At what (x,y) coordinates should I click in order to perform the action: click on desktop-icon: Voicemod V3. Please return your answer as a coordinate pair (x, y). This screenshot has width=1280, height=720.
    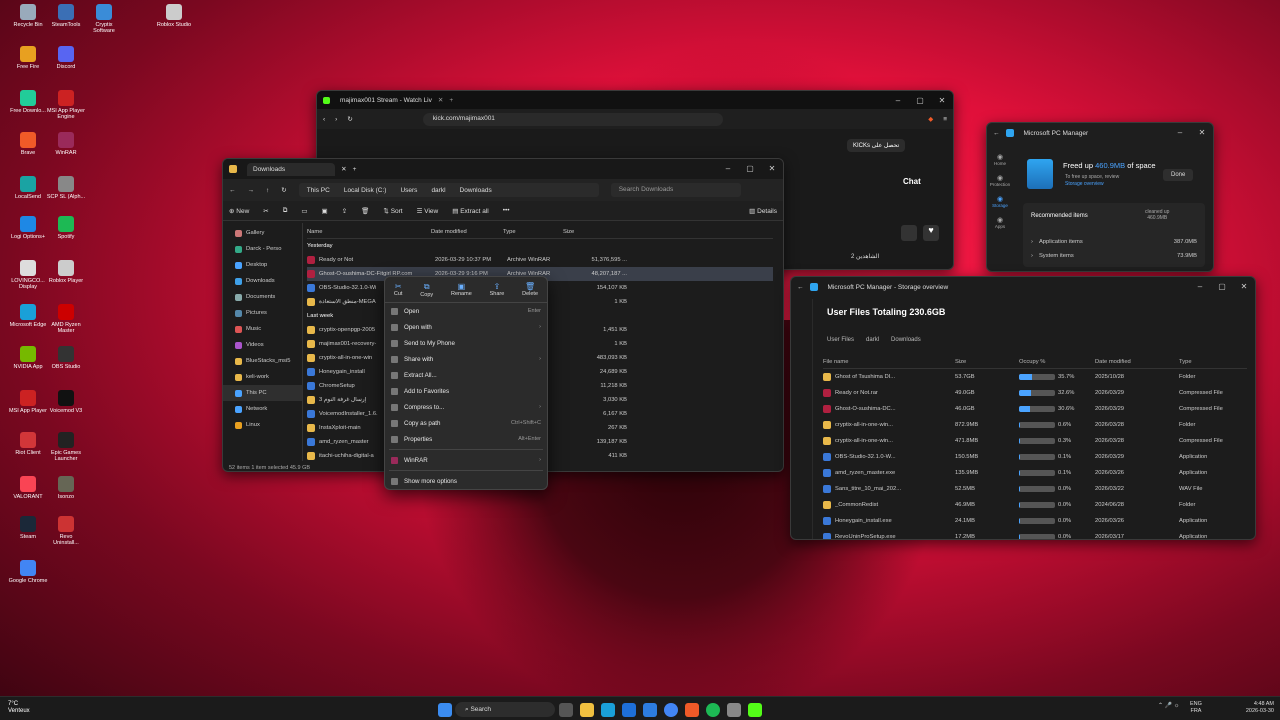
    Looking at the image, I should click on (66, 402).